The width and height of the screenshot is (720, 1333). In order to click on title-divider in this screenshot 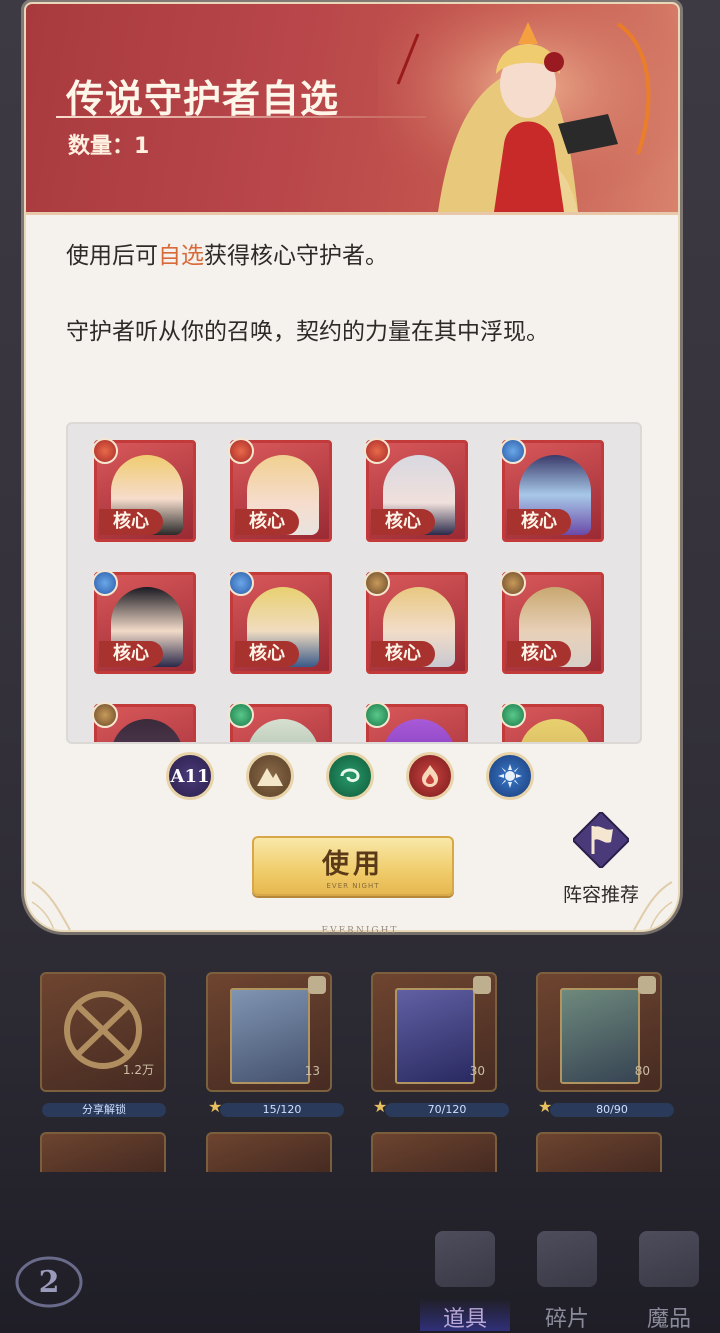, I will do `click(241, 117)`.